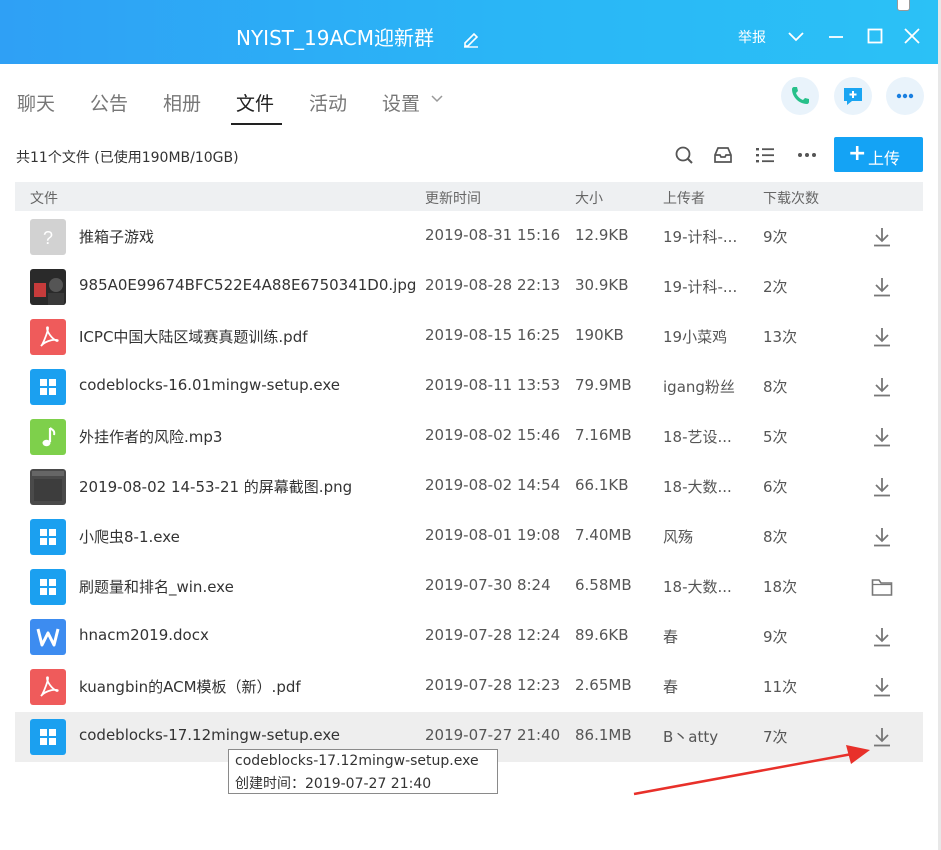 Image resolution: width=941 pixels, height=850 pixels. Describe the element at coordinates (602, 235) in the screenshot. I see `file-size: 12.9KB` at that location.